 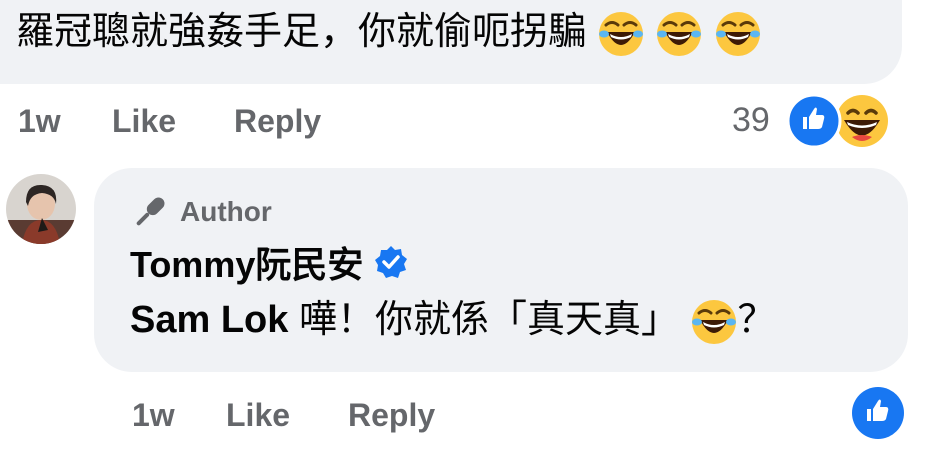 I want to click on author-badge-label: Author, so click(x=226, y=211).